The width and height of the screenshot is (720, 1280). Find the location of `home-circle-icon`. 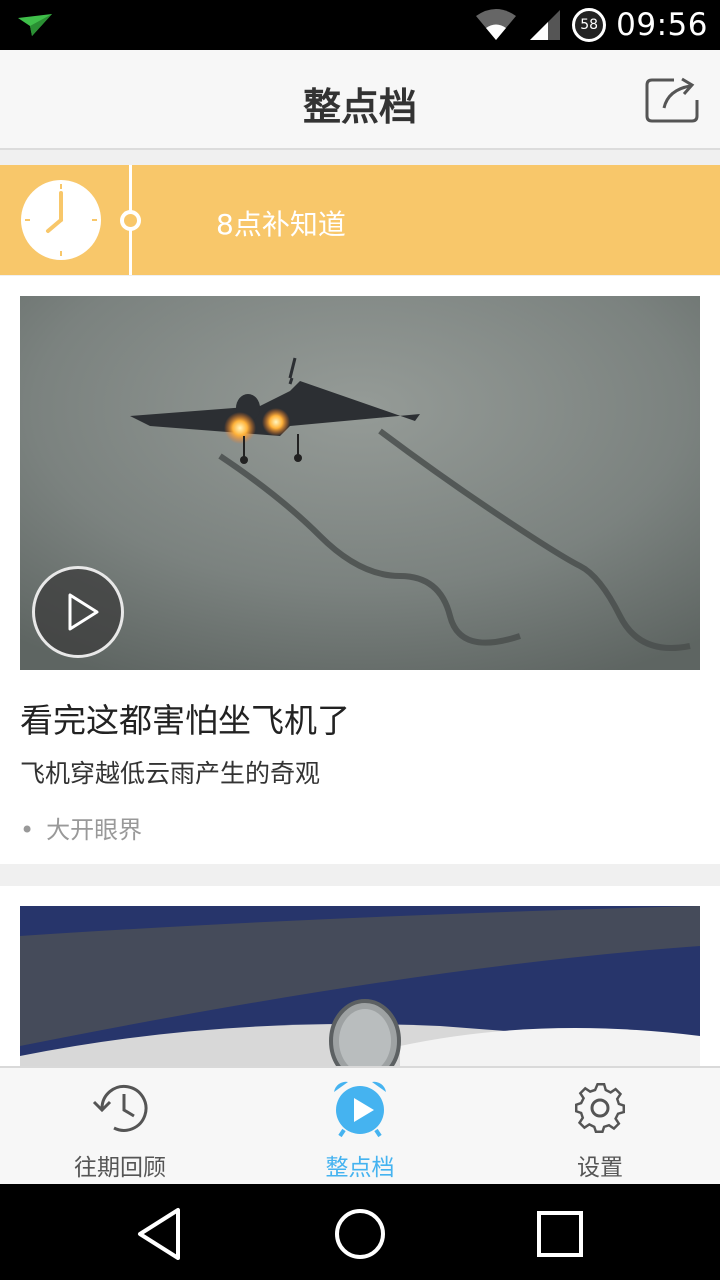

home-circle-icon is located at coordinates (360, 1234).